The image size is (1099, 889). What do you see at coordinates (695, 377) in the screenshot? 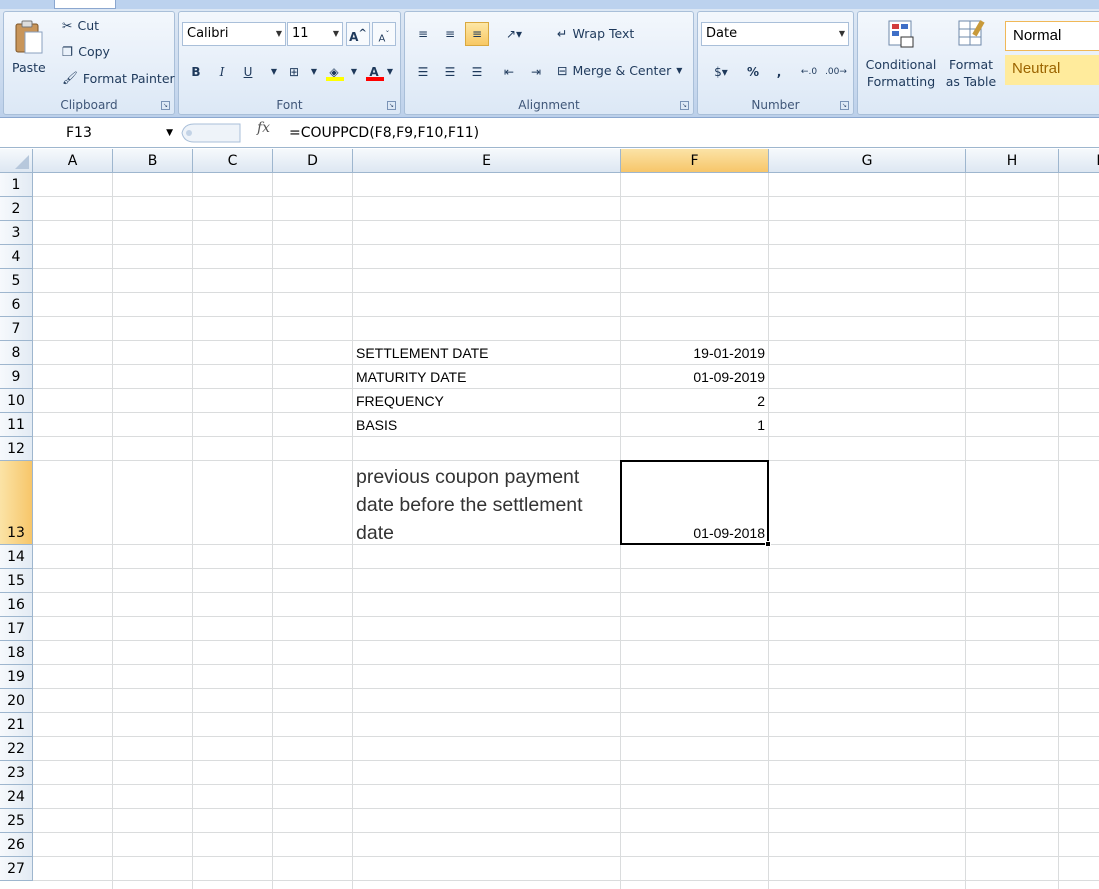
I see `cell-f9: 01-09-2019` at bounding box center [695, 377].